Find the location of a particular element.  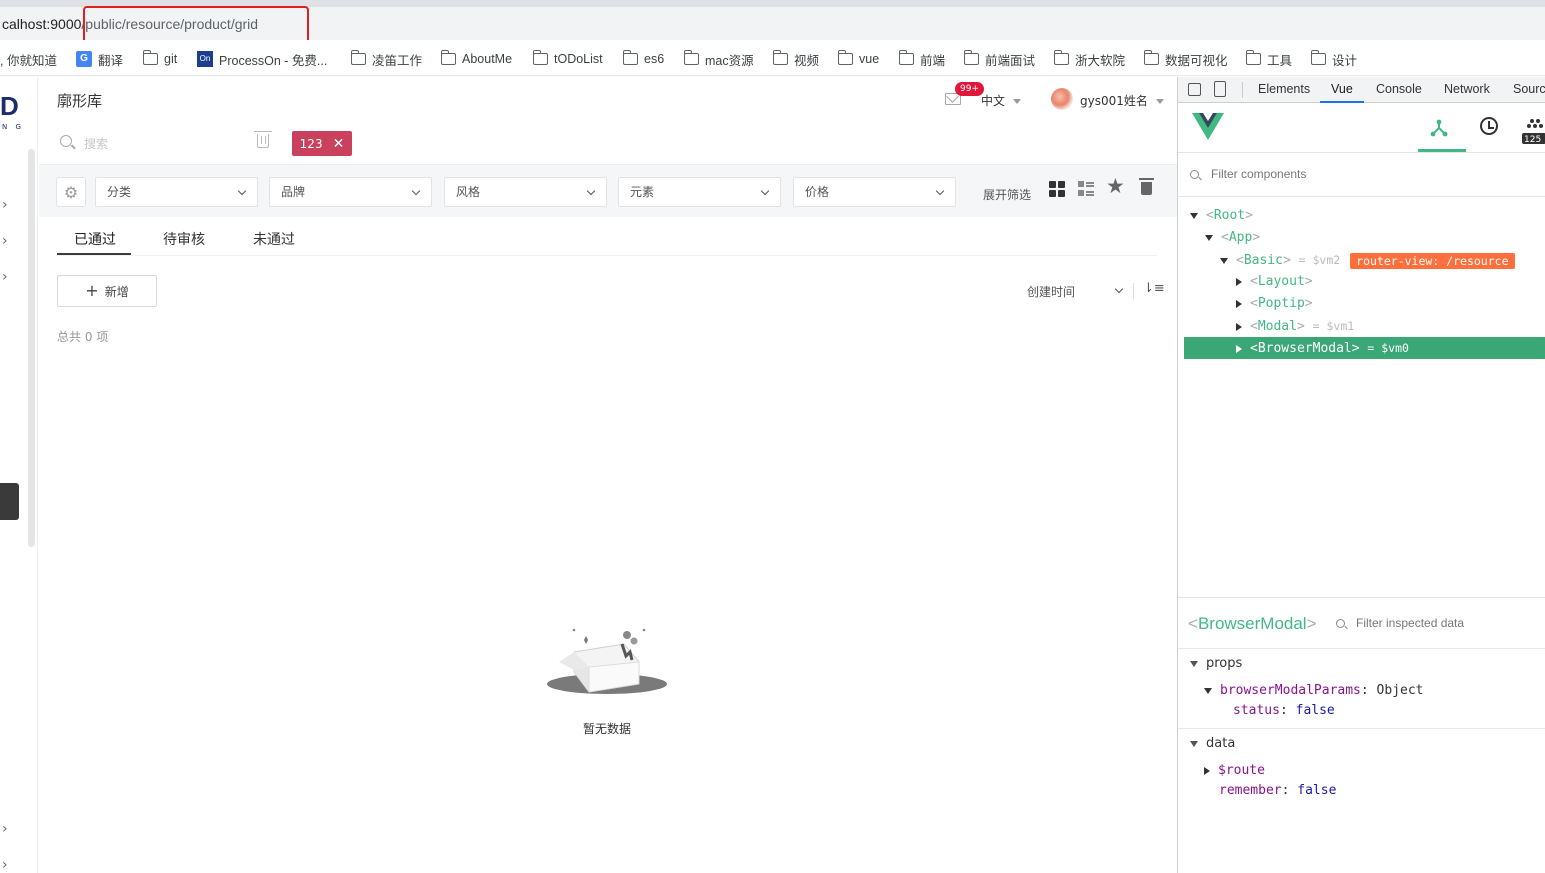

search-input is located at coordinates (164, 144).